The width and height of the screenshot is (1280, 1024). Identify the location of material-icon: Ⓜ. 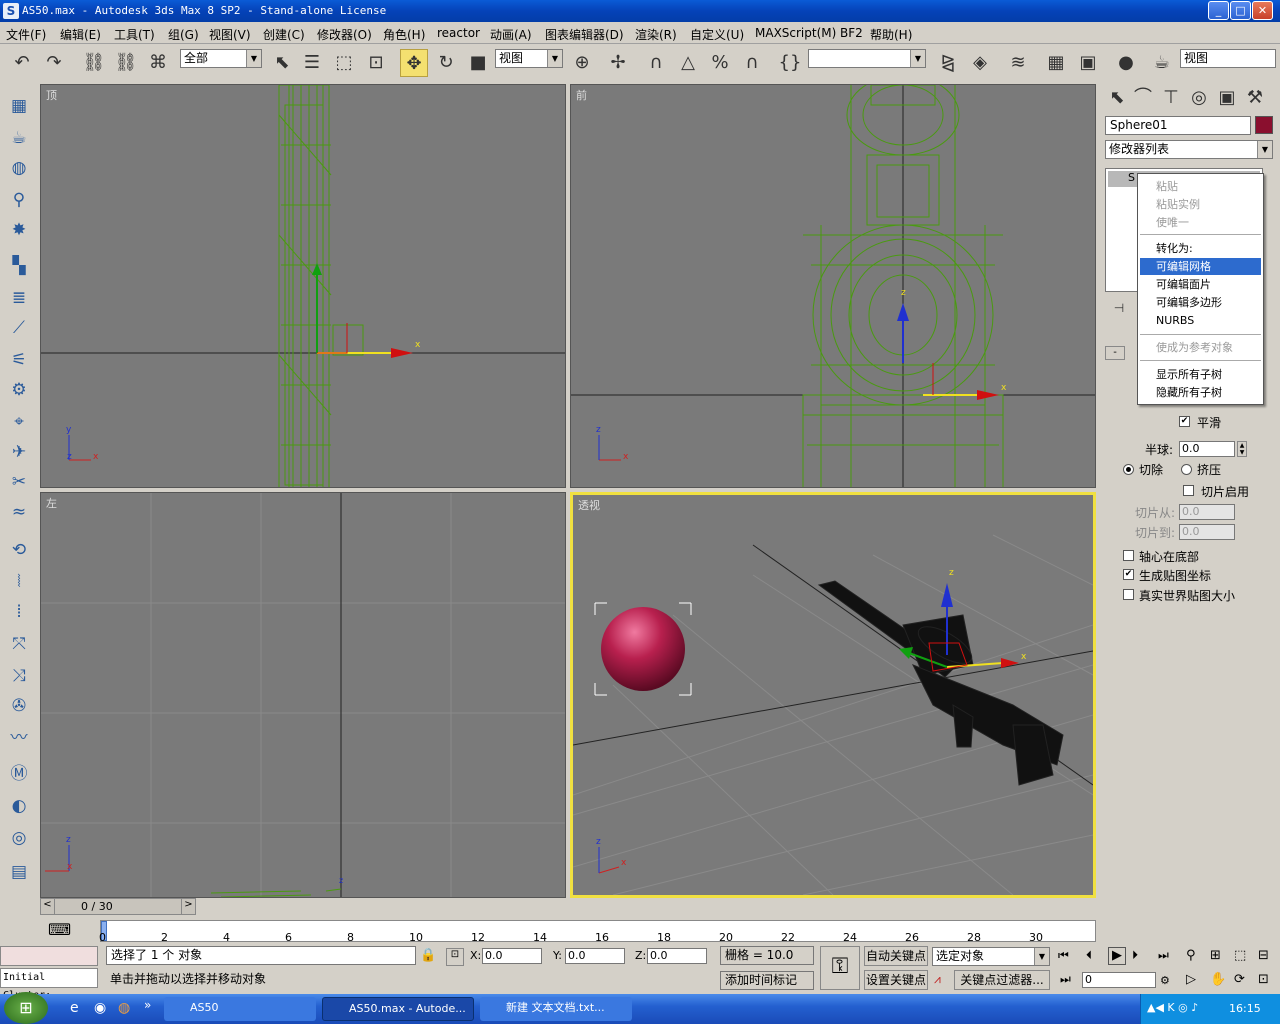
(19, 774).